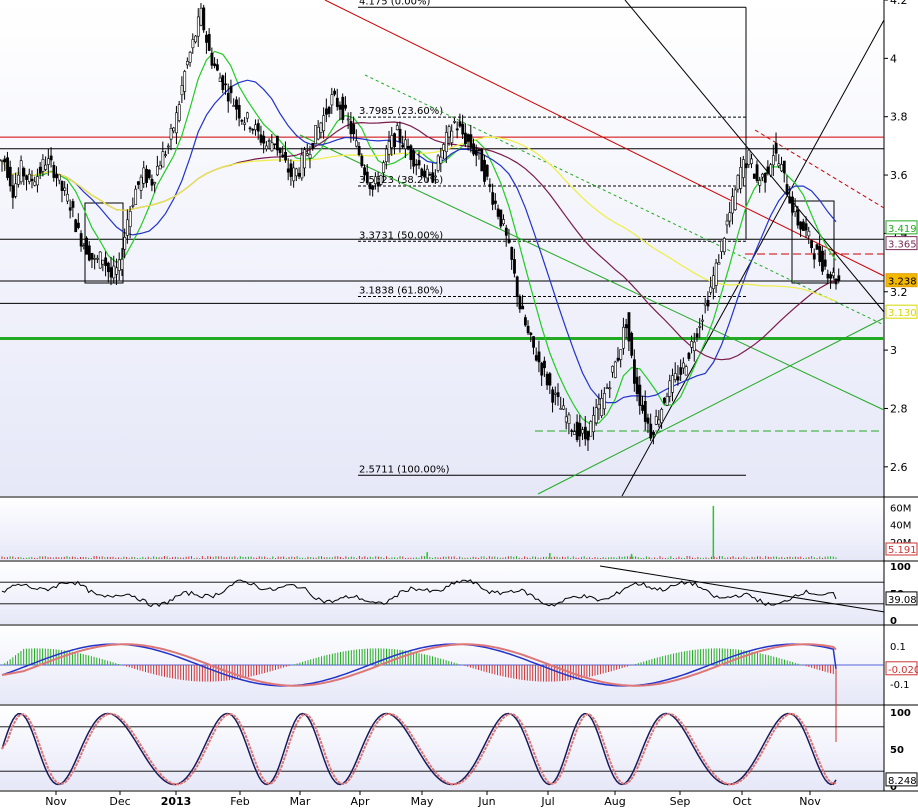  I want to click on macd-tick-label: -0.1, so click(900, 685).